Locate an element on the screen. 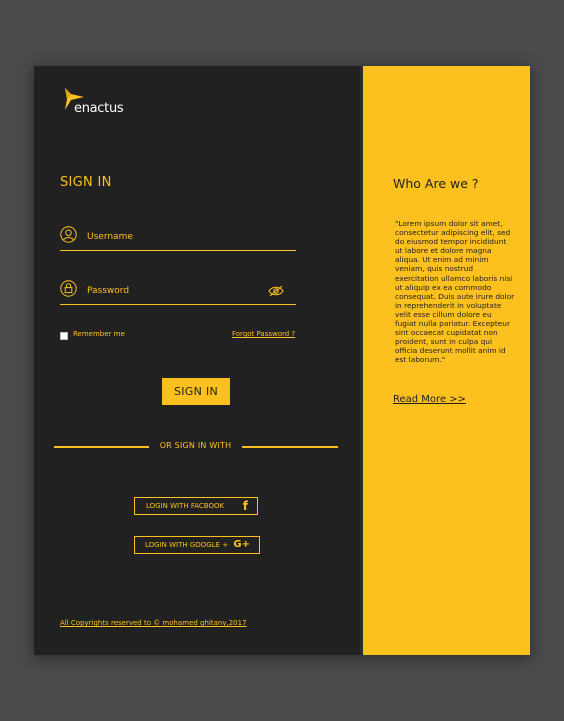 This screenshot has width=564, height=721. remember-me-checkbox is located at coordinates (64, 336).